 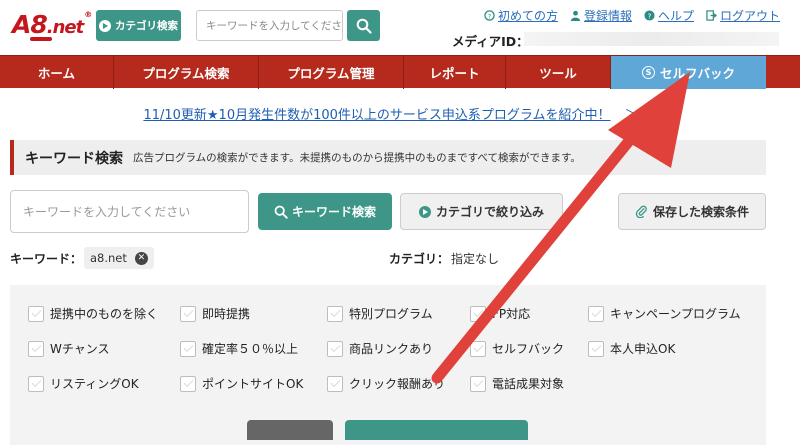 I want to click on option-w-chance: Wチャンス, so click(x=69, y=348).